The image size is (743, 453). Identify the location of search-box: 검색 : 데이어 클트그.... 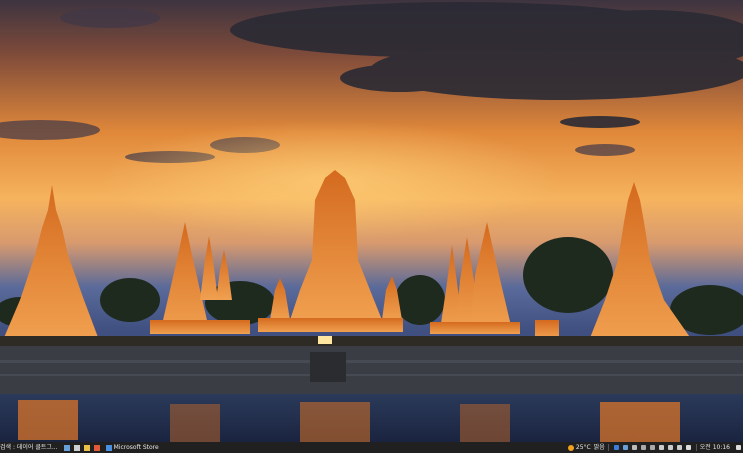
(29, 447).